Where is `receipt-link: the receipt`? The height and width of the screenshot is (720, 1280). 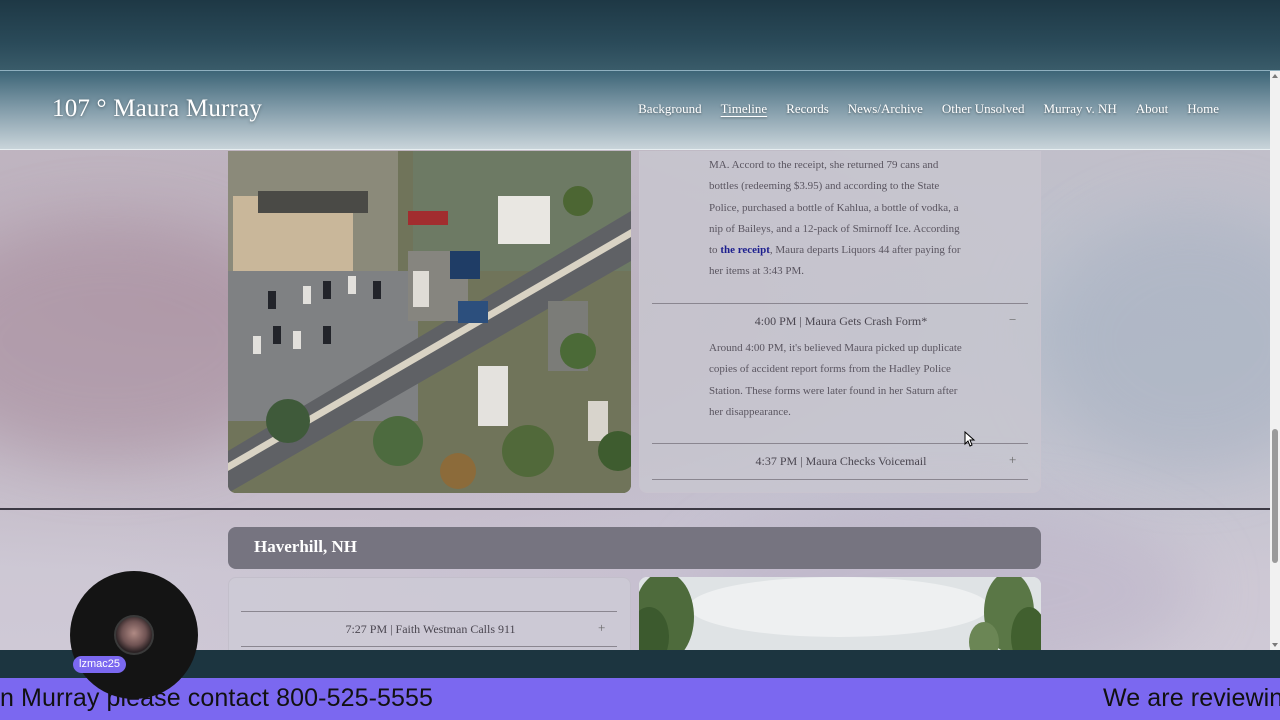 receipt-link: the receipt is located at coordinates (745, 250).